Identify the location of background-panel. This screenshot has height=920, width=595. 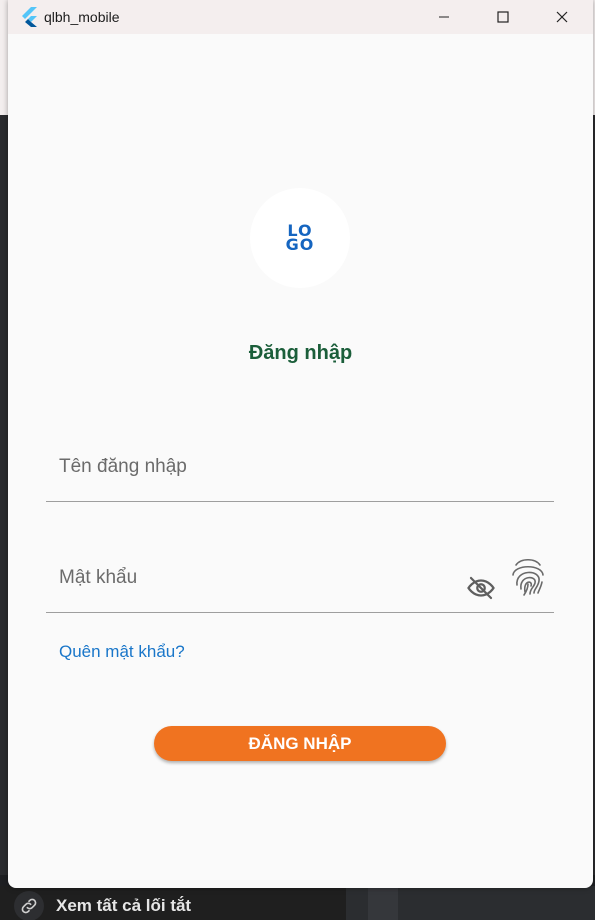
(470, 903).